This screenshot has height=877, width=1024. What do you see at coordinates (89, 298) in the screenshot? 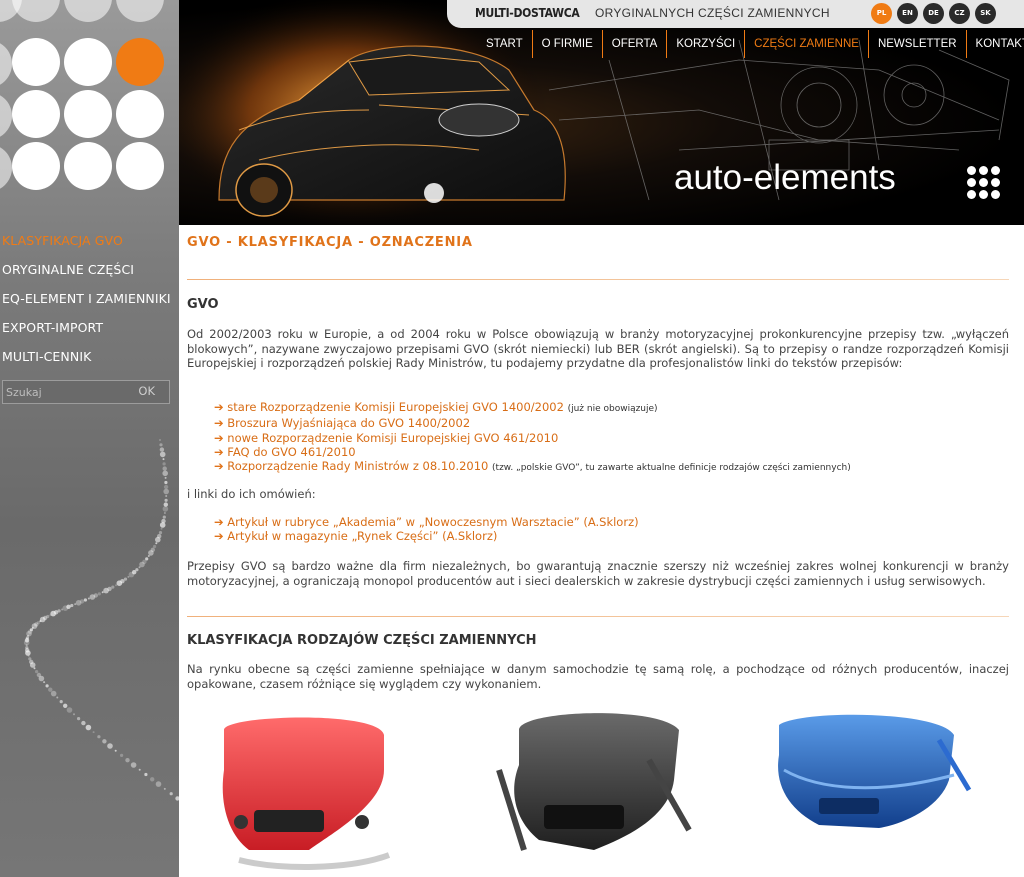
I see `sidebar-item-eq-element: EQ-ELEMENT I ZAMIENNIKI` at bounding box center [89, 298].